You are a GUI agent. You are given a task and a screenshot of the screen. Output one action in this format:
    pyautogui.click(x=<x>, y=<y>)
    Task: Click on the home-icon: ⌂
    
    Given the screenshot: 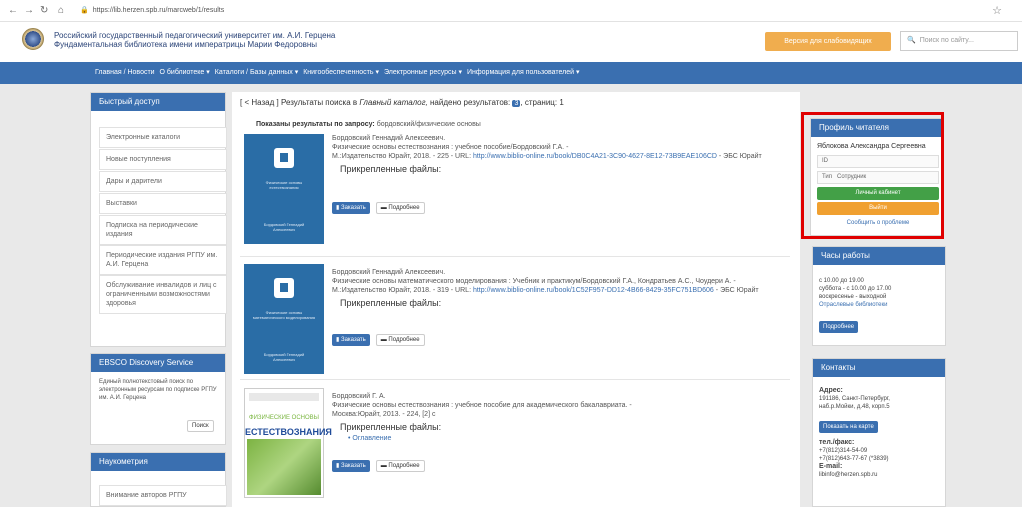 What is the action you would take?
    pyautogui.click(x=61, y=10)
    